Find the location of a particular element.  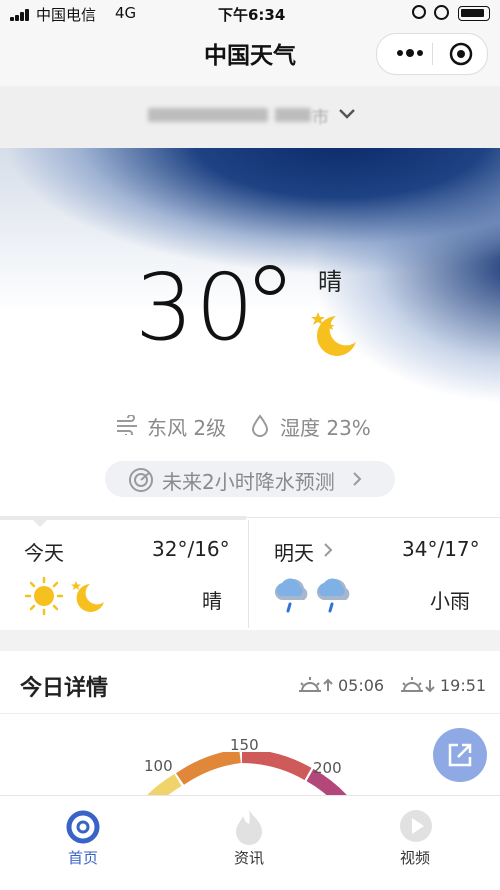

chevron-down-icon is located at coordinates (347, 114).